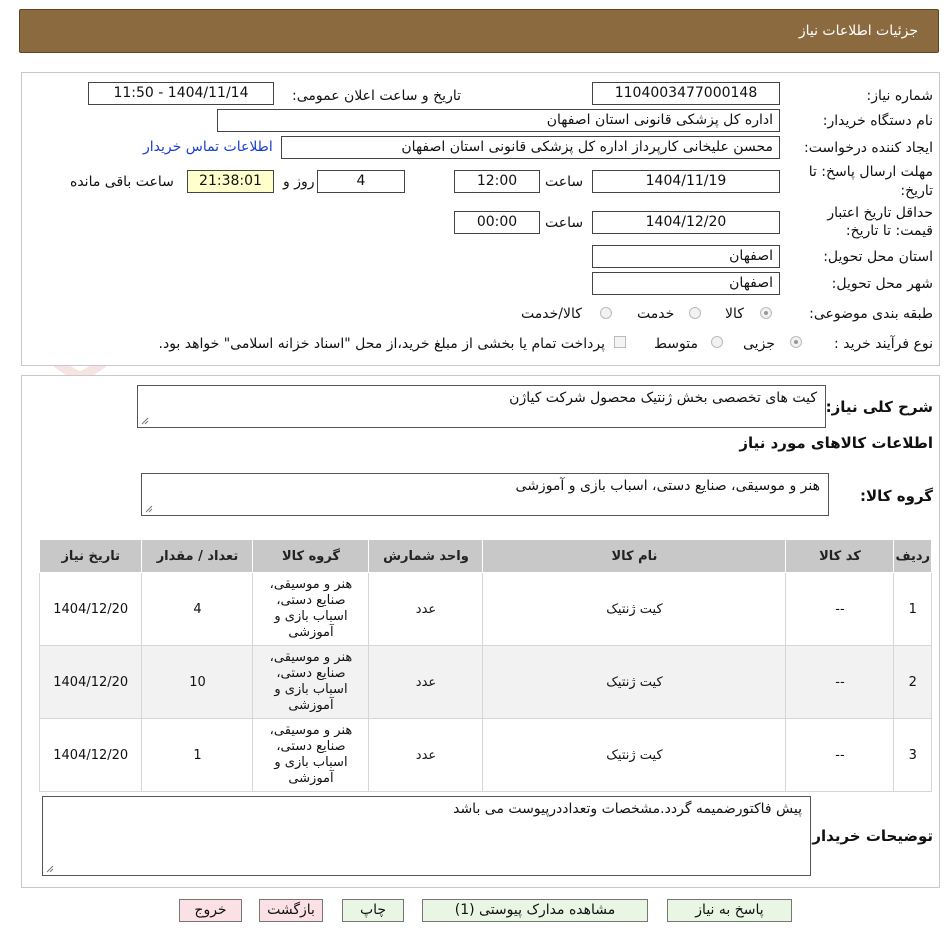 This screenshot has width=951, height=943. I want to click on page-header: جزئیات اطلاعات نیاز, so click(479, 31).